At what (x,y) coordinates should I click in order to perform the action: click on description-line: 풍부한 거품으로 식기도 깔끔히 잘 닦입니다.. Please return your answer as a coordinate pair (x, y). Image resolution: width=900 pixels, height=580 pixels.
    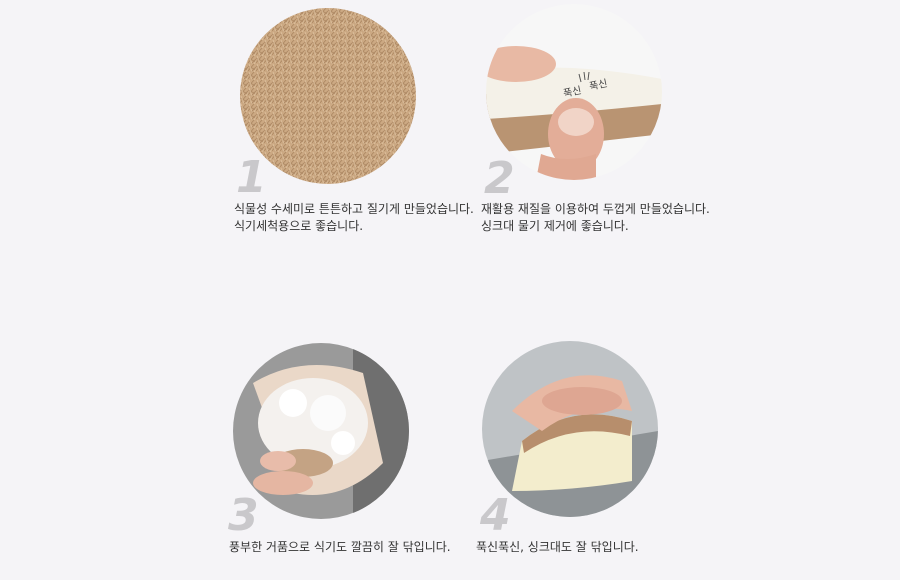
    Looking at the image, I should click on (340, 547).